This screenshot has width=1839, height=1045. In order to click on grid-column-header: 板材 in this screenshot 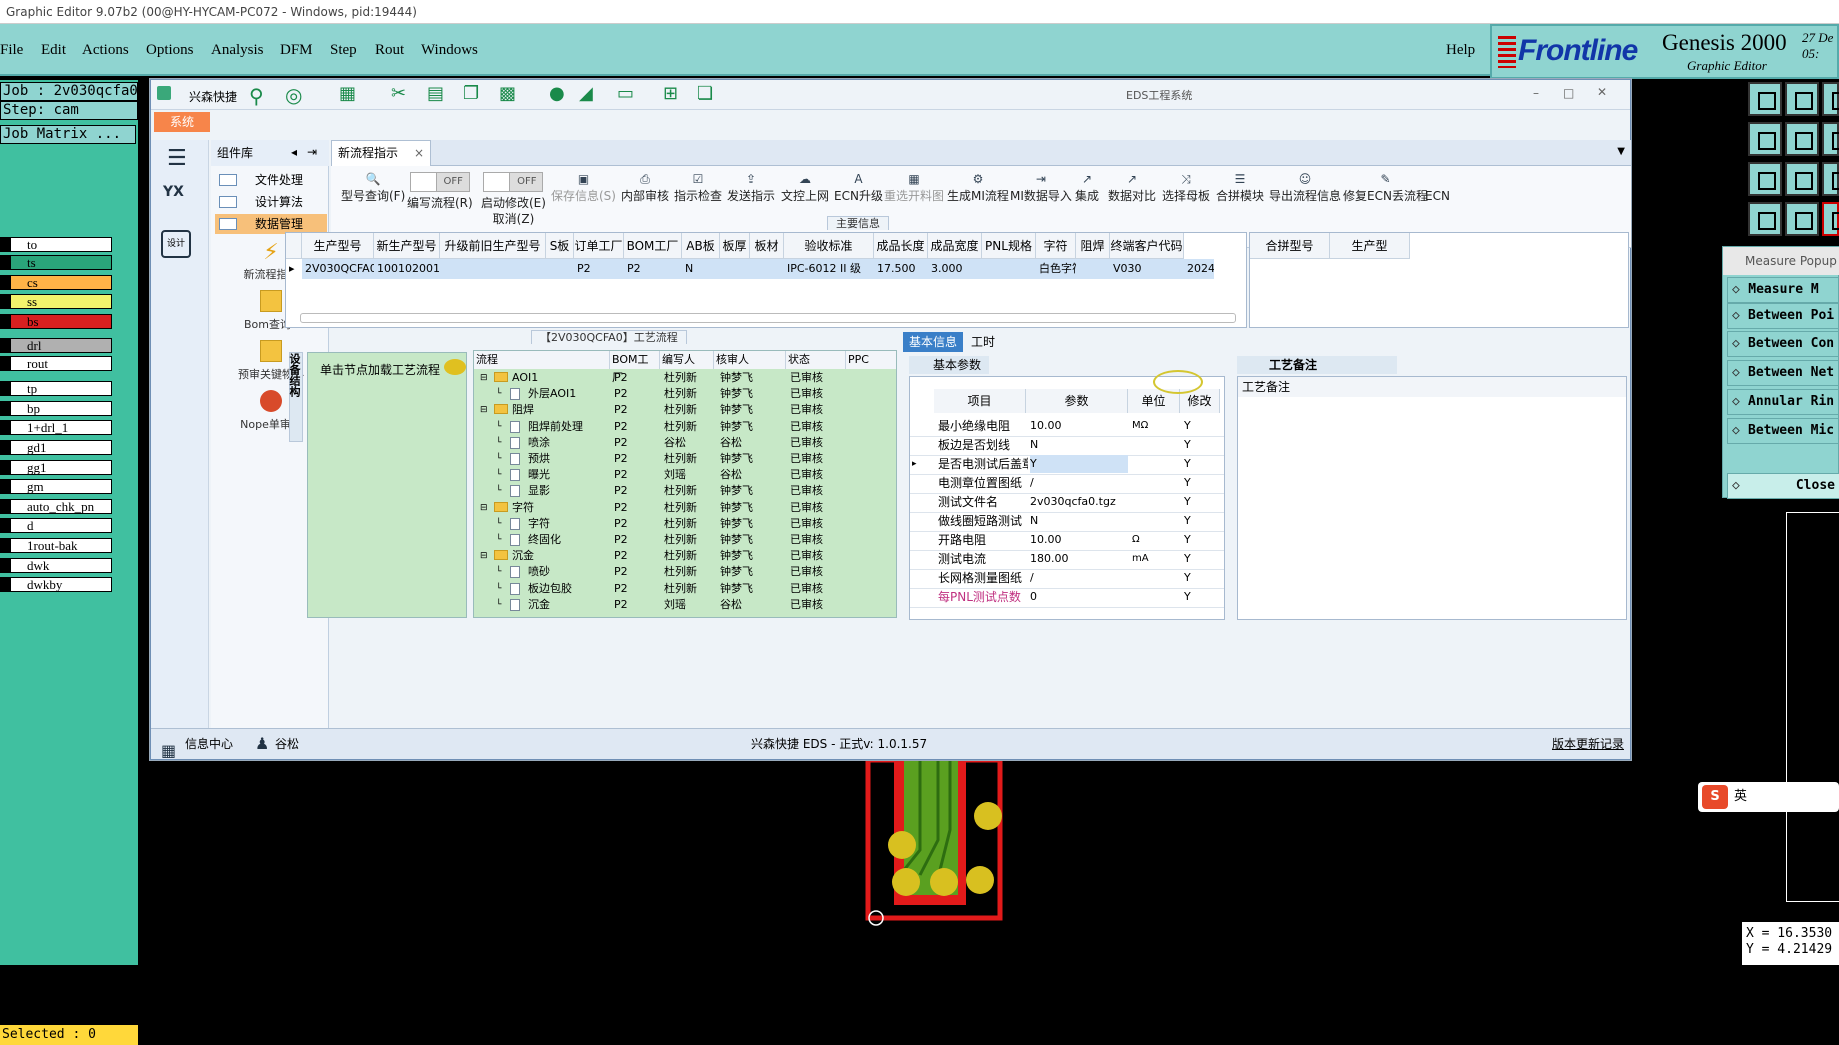, I will do `click(767, 246)`.